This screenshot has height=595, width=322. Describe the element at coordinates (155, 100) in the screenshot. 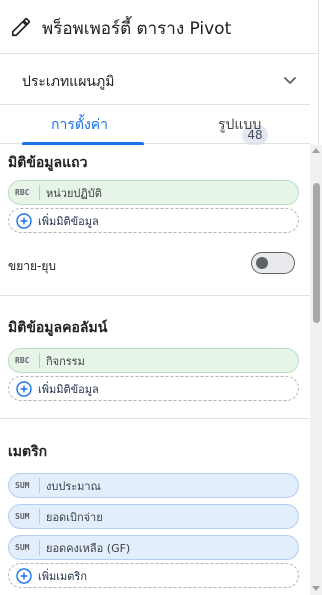

I see `chart-type-selector: ประเภทแผนภูมิ 48` at that location.